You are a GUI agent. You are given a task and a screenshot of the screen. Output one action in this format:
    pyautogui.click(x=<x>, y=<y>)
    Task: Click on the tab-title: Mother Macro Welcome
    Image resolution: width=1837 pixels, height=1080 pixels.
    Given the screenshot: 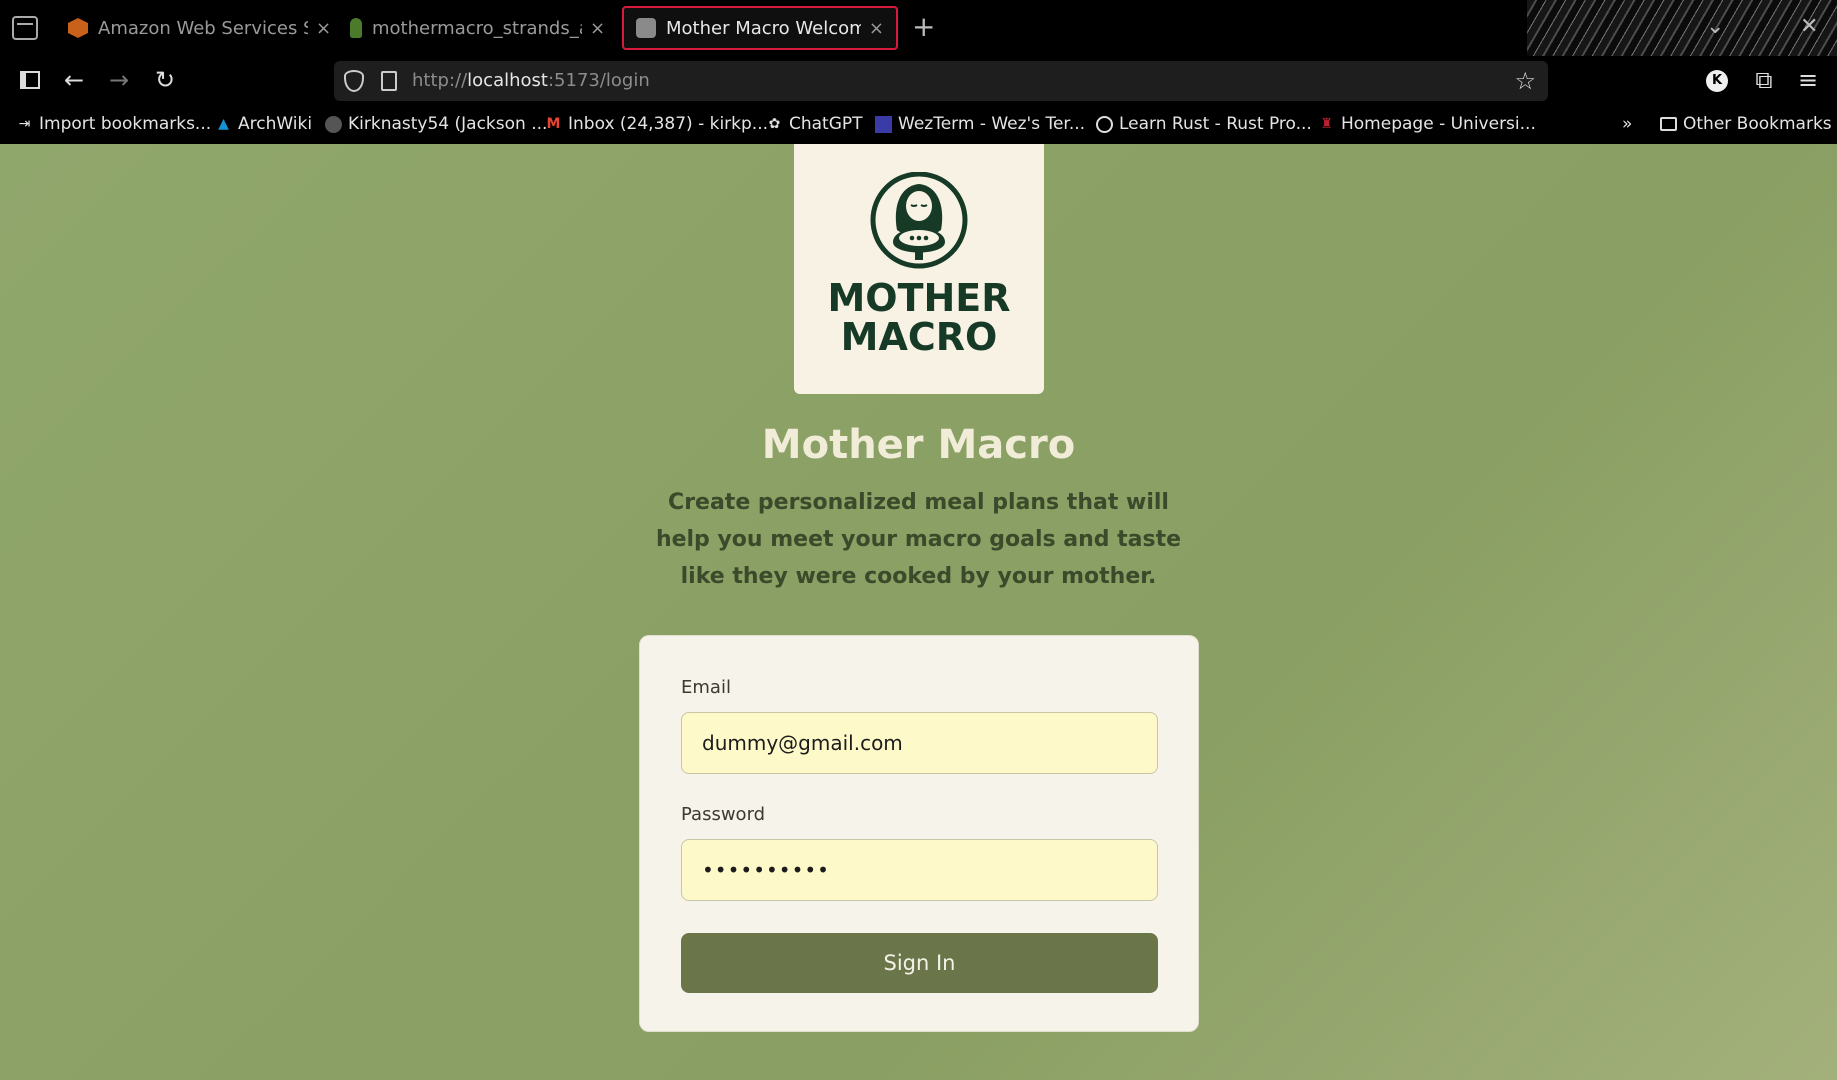 What is the action you would take?
    pyautogui.click(x=763, y=28)
    